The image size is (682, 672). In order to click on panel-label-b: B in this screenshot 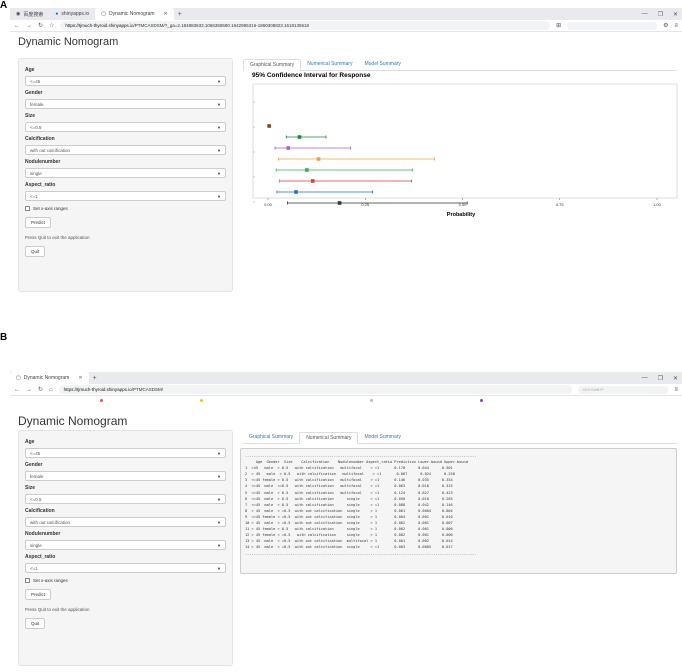, I will do `click(4, 337)`.